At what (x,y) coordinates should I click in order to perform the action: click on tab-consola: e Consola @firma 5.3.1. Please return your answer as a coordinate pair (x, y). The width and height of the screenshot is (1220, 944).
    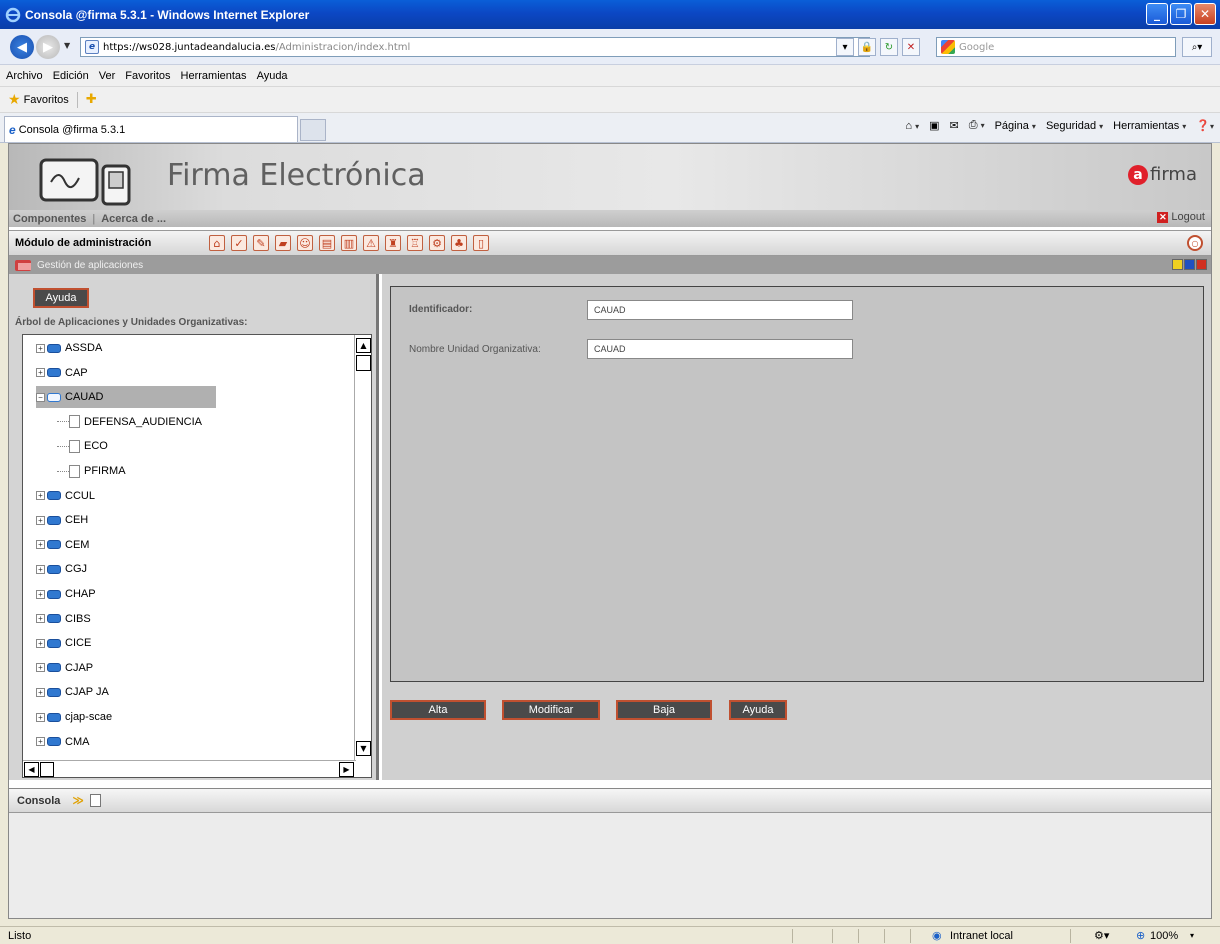
    Looking at the image, I should click on (151, 129).